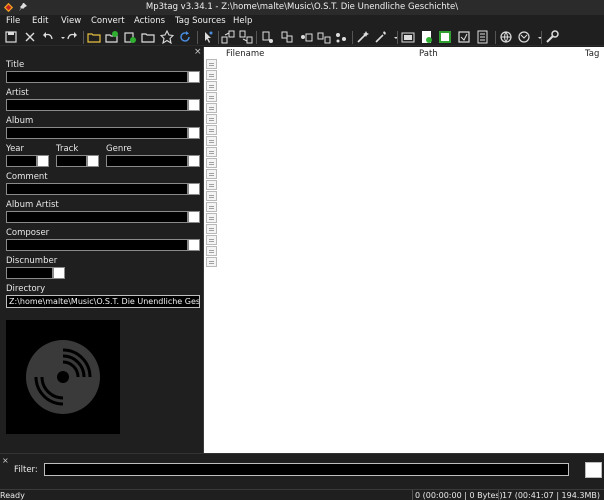 Image resolution: width=604 pixels, height=500 pixels. Describe the element at coordinates (12, 495) in the screenshot. I see `status-text: Ready` at that location.